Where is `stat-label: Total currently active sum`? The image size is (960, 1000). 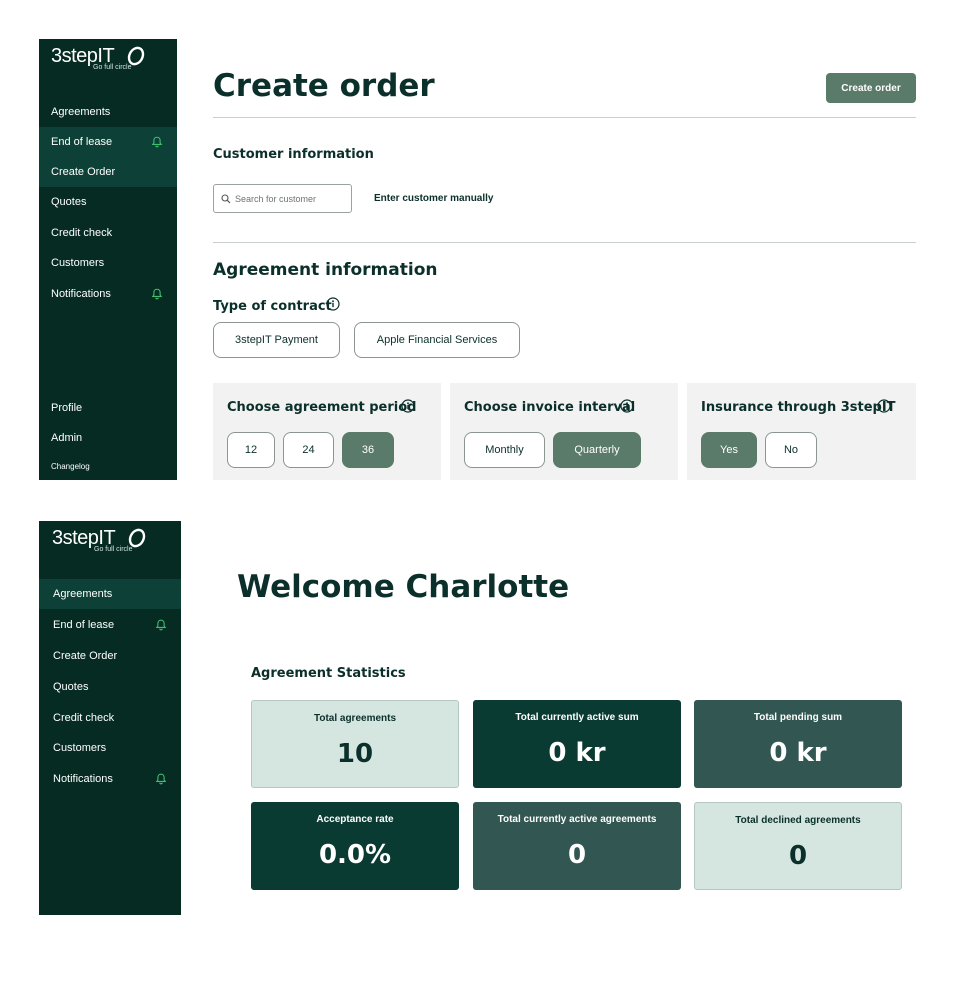
stat-label: Total currently active sum is located at coordinates (577, 717).